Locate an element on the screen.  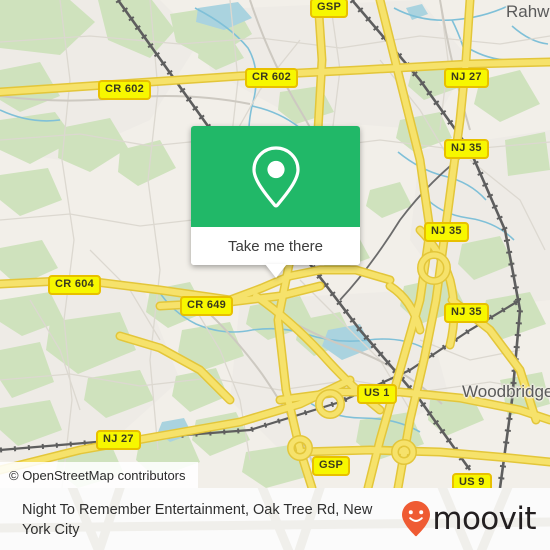
take-me-there-button: Take me there is located at coordinates (275, 246).